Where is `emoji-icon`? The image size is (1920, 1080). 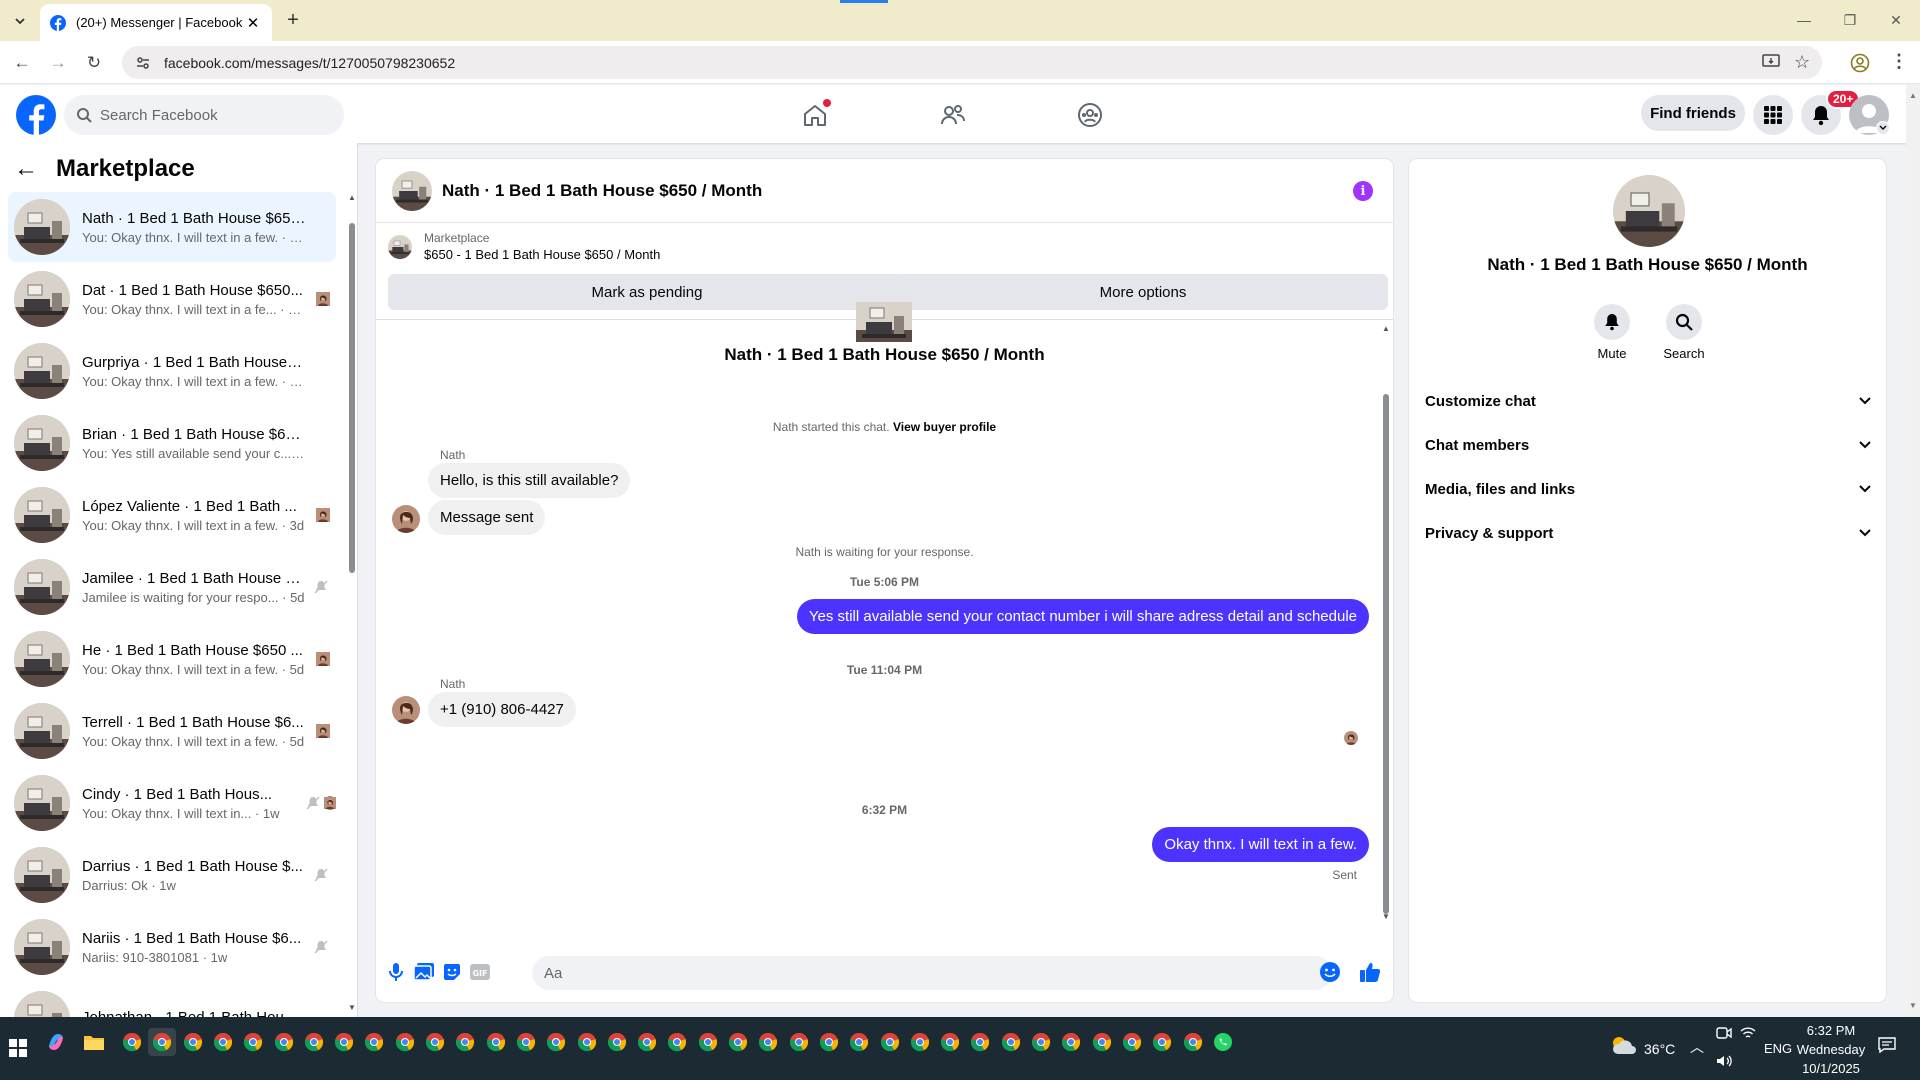 emoji-icon is located at coordinates (1330, 972).